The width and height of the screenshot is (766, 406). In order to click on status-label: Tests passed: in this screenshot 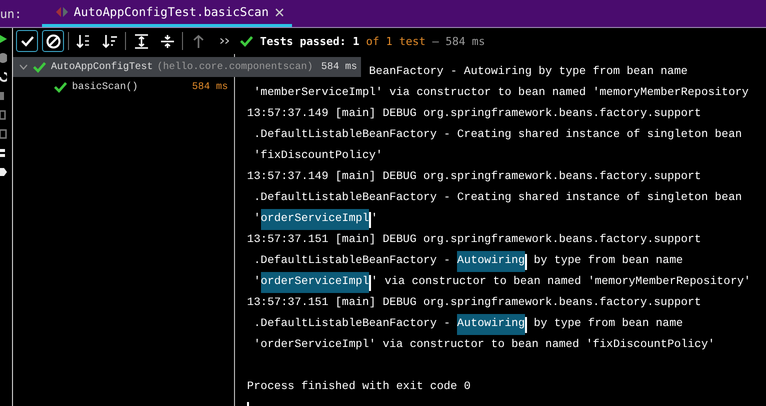, I will do `click(304, 41)`.